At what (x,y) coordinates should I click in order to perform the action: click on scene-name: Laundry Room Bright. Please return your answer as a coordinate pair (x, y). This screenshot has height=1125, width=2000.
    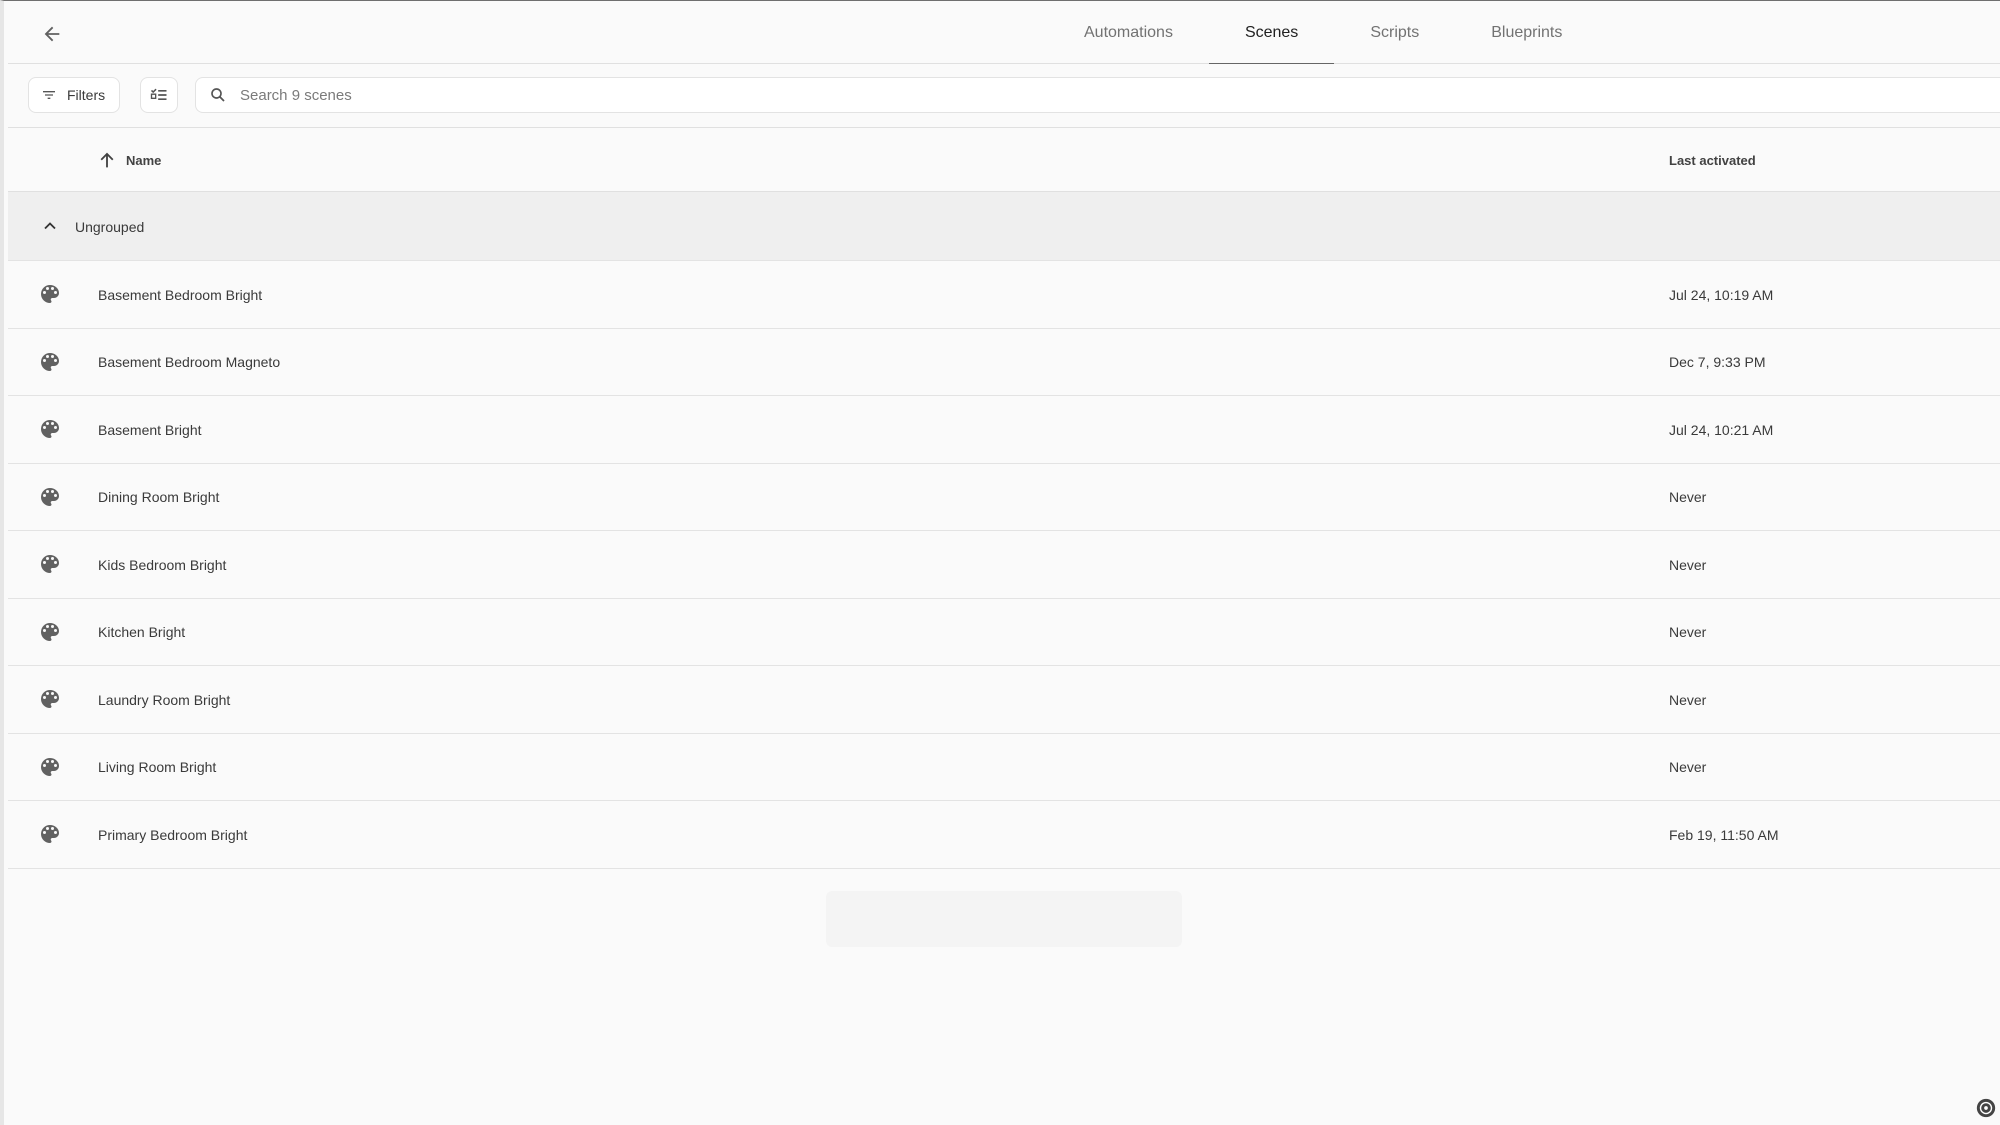
    Looking at the image, I should click on (164, 699).